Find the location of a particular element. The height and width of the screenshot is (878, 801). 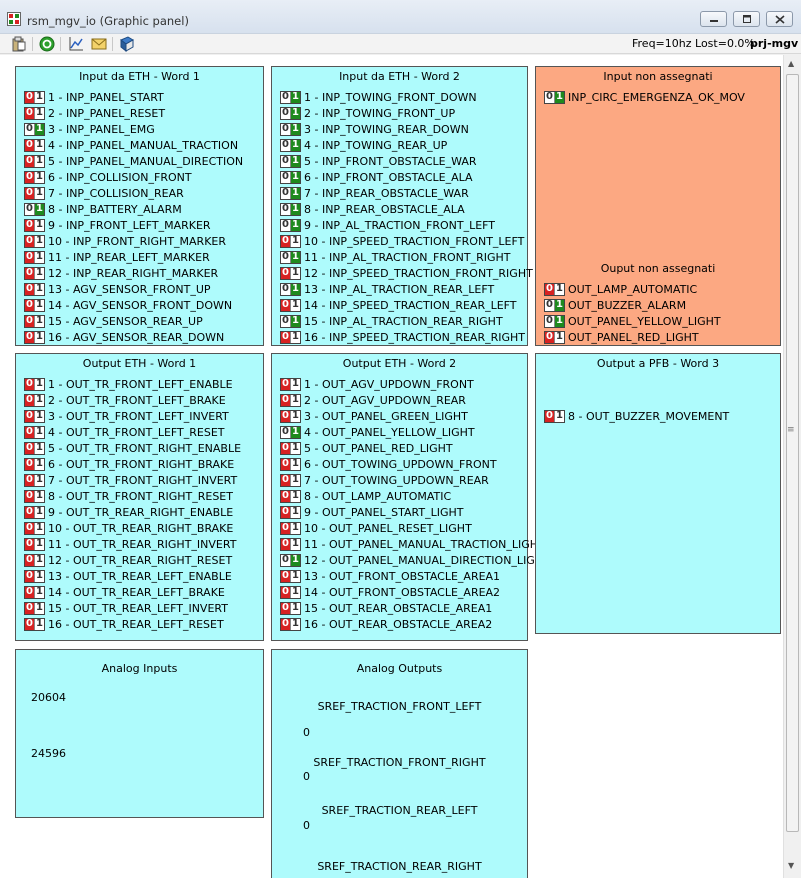

io-row: 011 - OUT_TR_FRONT_LEFT_ENABLE is located at coordinates (128, 384).